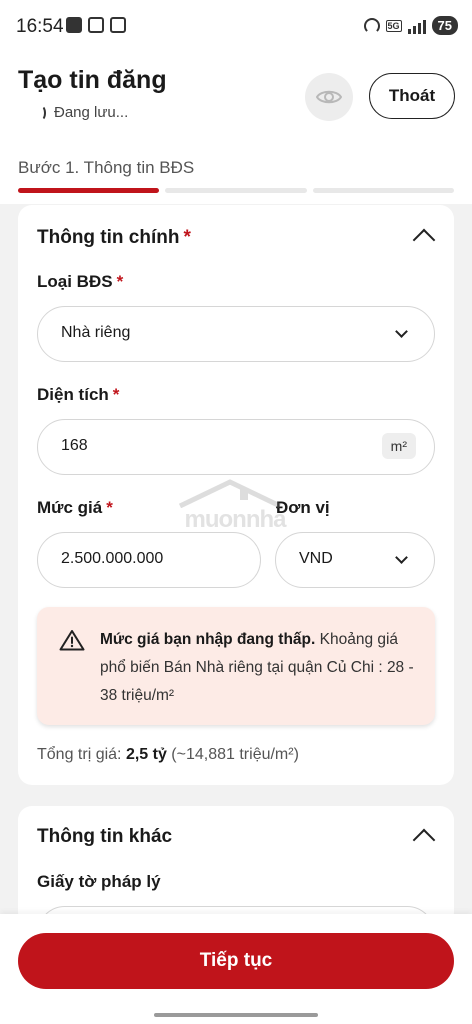  Describe the element at coordinates (92, 80) in the screenshot. I see `page-title: Tạo tin đăng` at that location.